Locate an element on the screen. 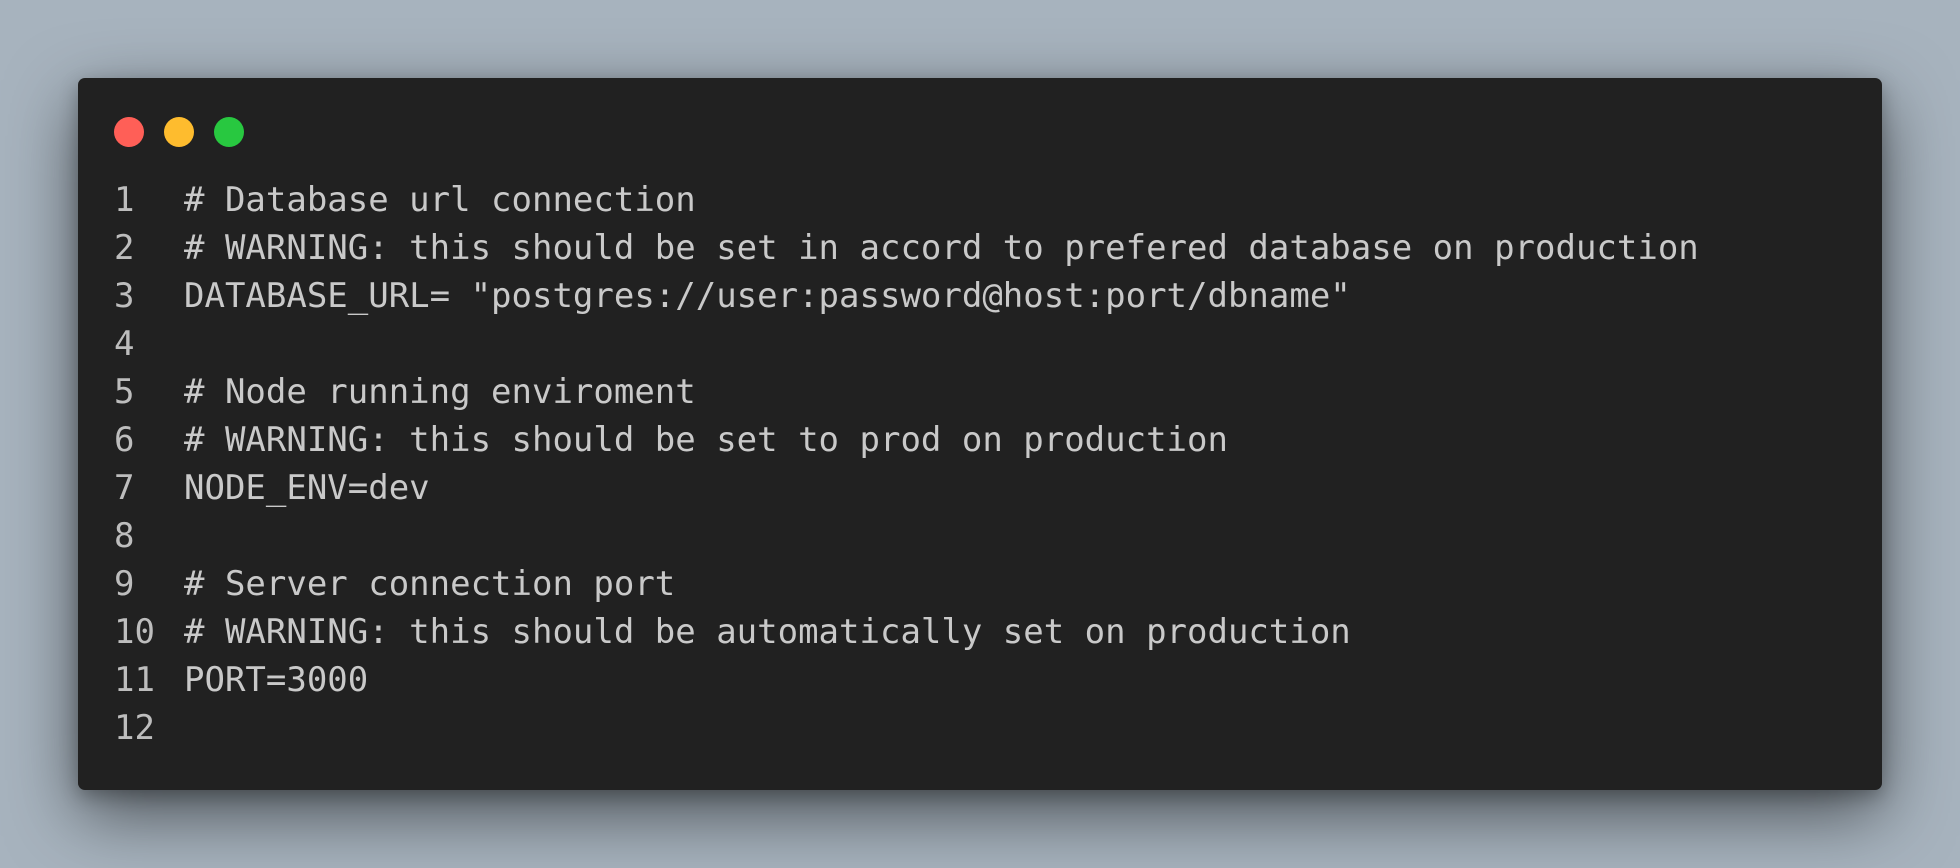 This screenshot has height=868, width=1960. line-number: 8 is located at coordinates (124, 536).